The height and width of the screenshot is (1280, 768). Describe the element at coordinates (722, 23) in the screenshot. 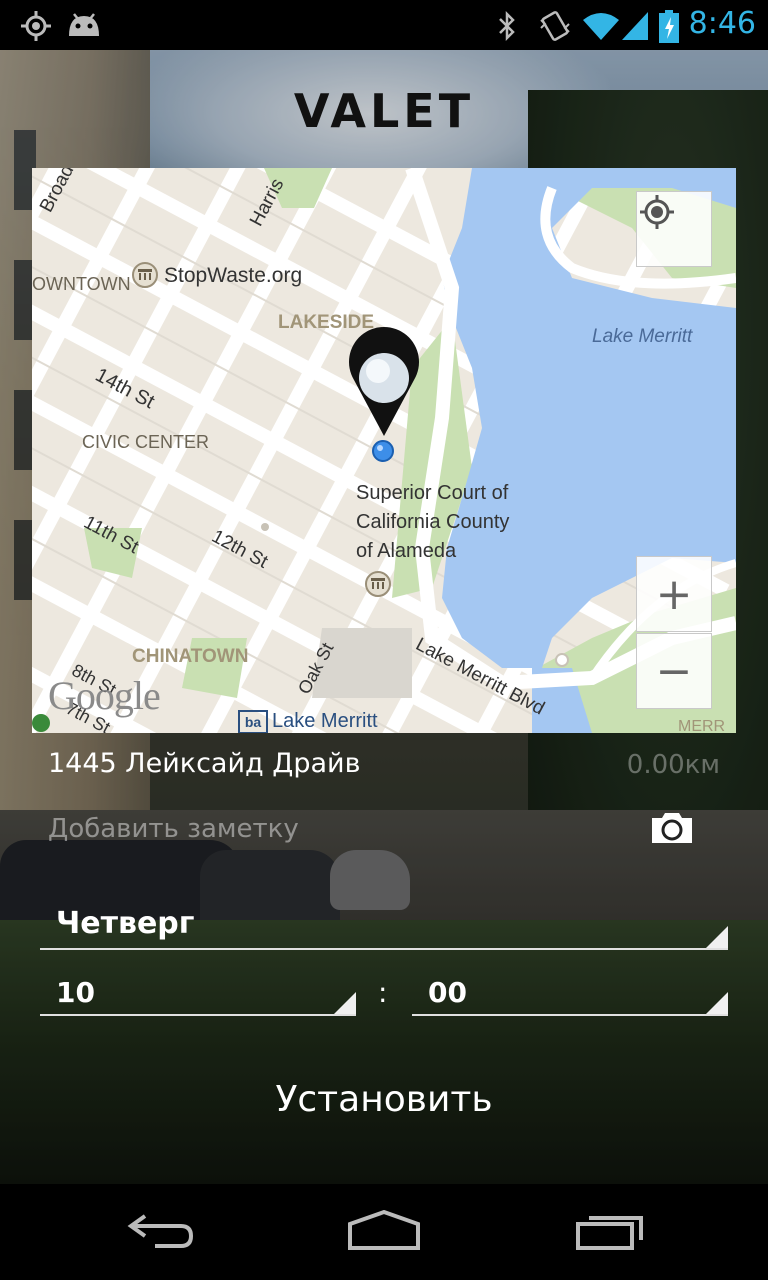

I see `status-clock: 8:46` at that location.